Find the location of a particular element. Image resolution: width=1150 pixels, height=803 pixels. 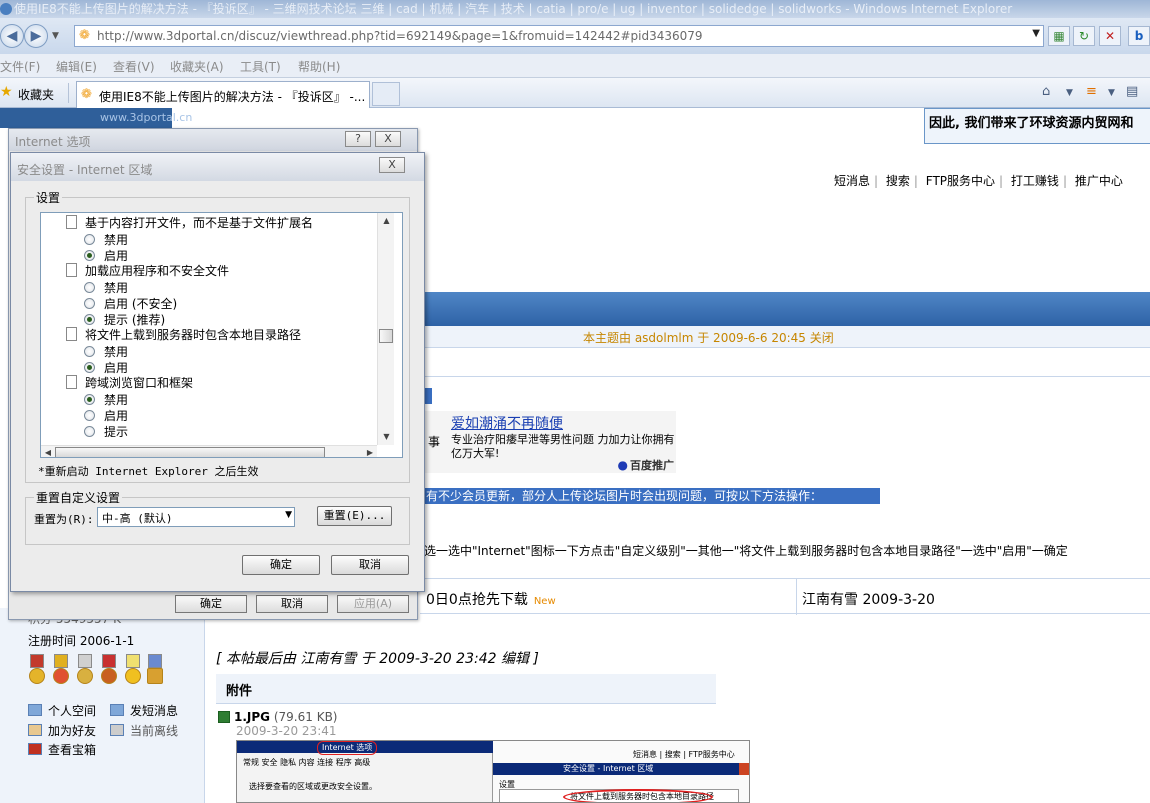

link-personal-space: 个人空间 is located at coordinates (72, 711).